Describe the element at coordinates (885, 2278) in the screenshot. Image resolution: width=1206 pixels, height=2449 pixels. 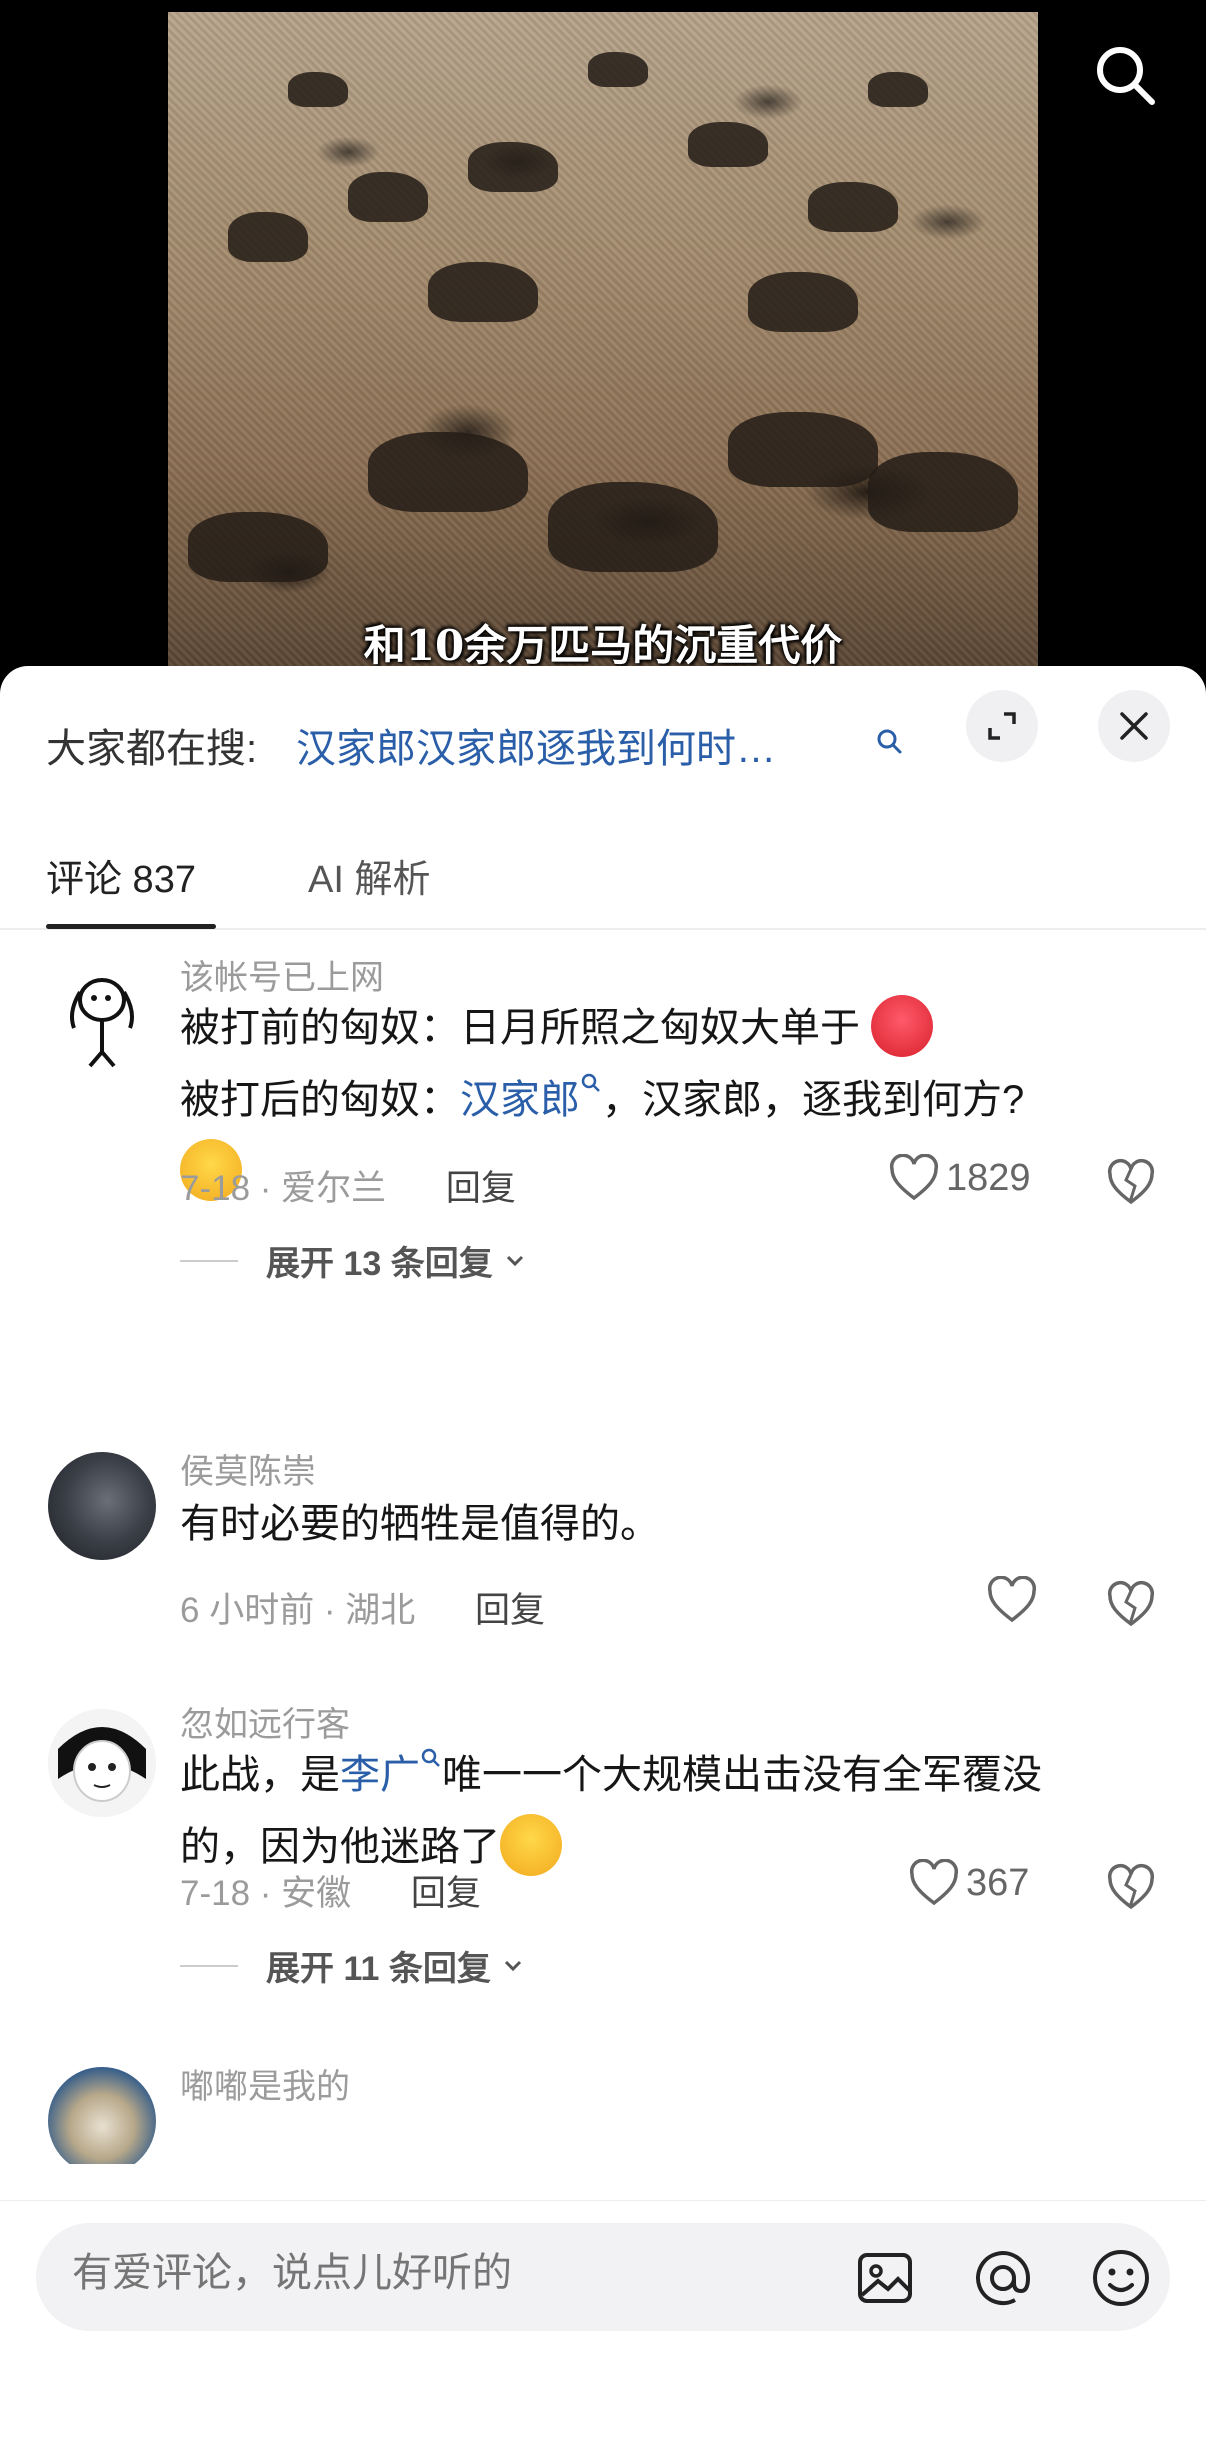
I see `image-icon` at that location.